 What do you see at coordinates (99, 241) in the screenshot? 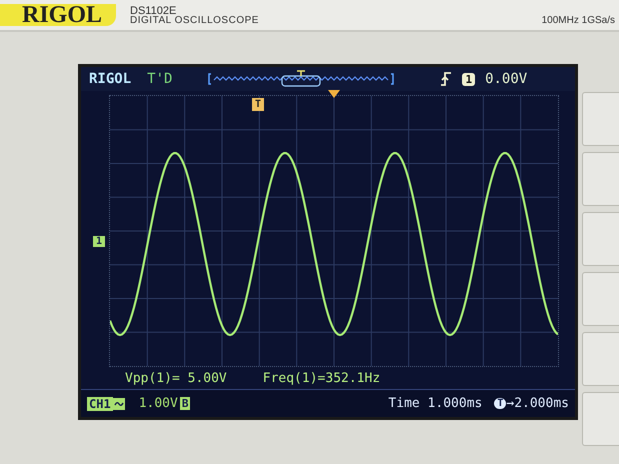
I see `channel-marker: 1` at bounding box center [99, 241].